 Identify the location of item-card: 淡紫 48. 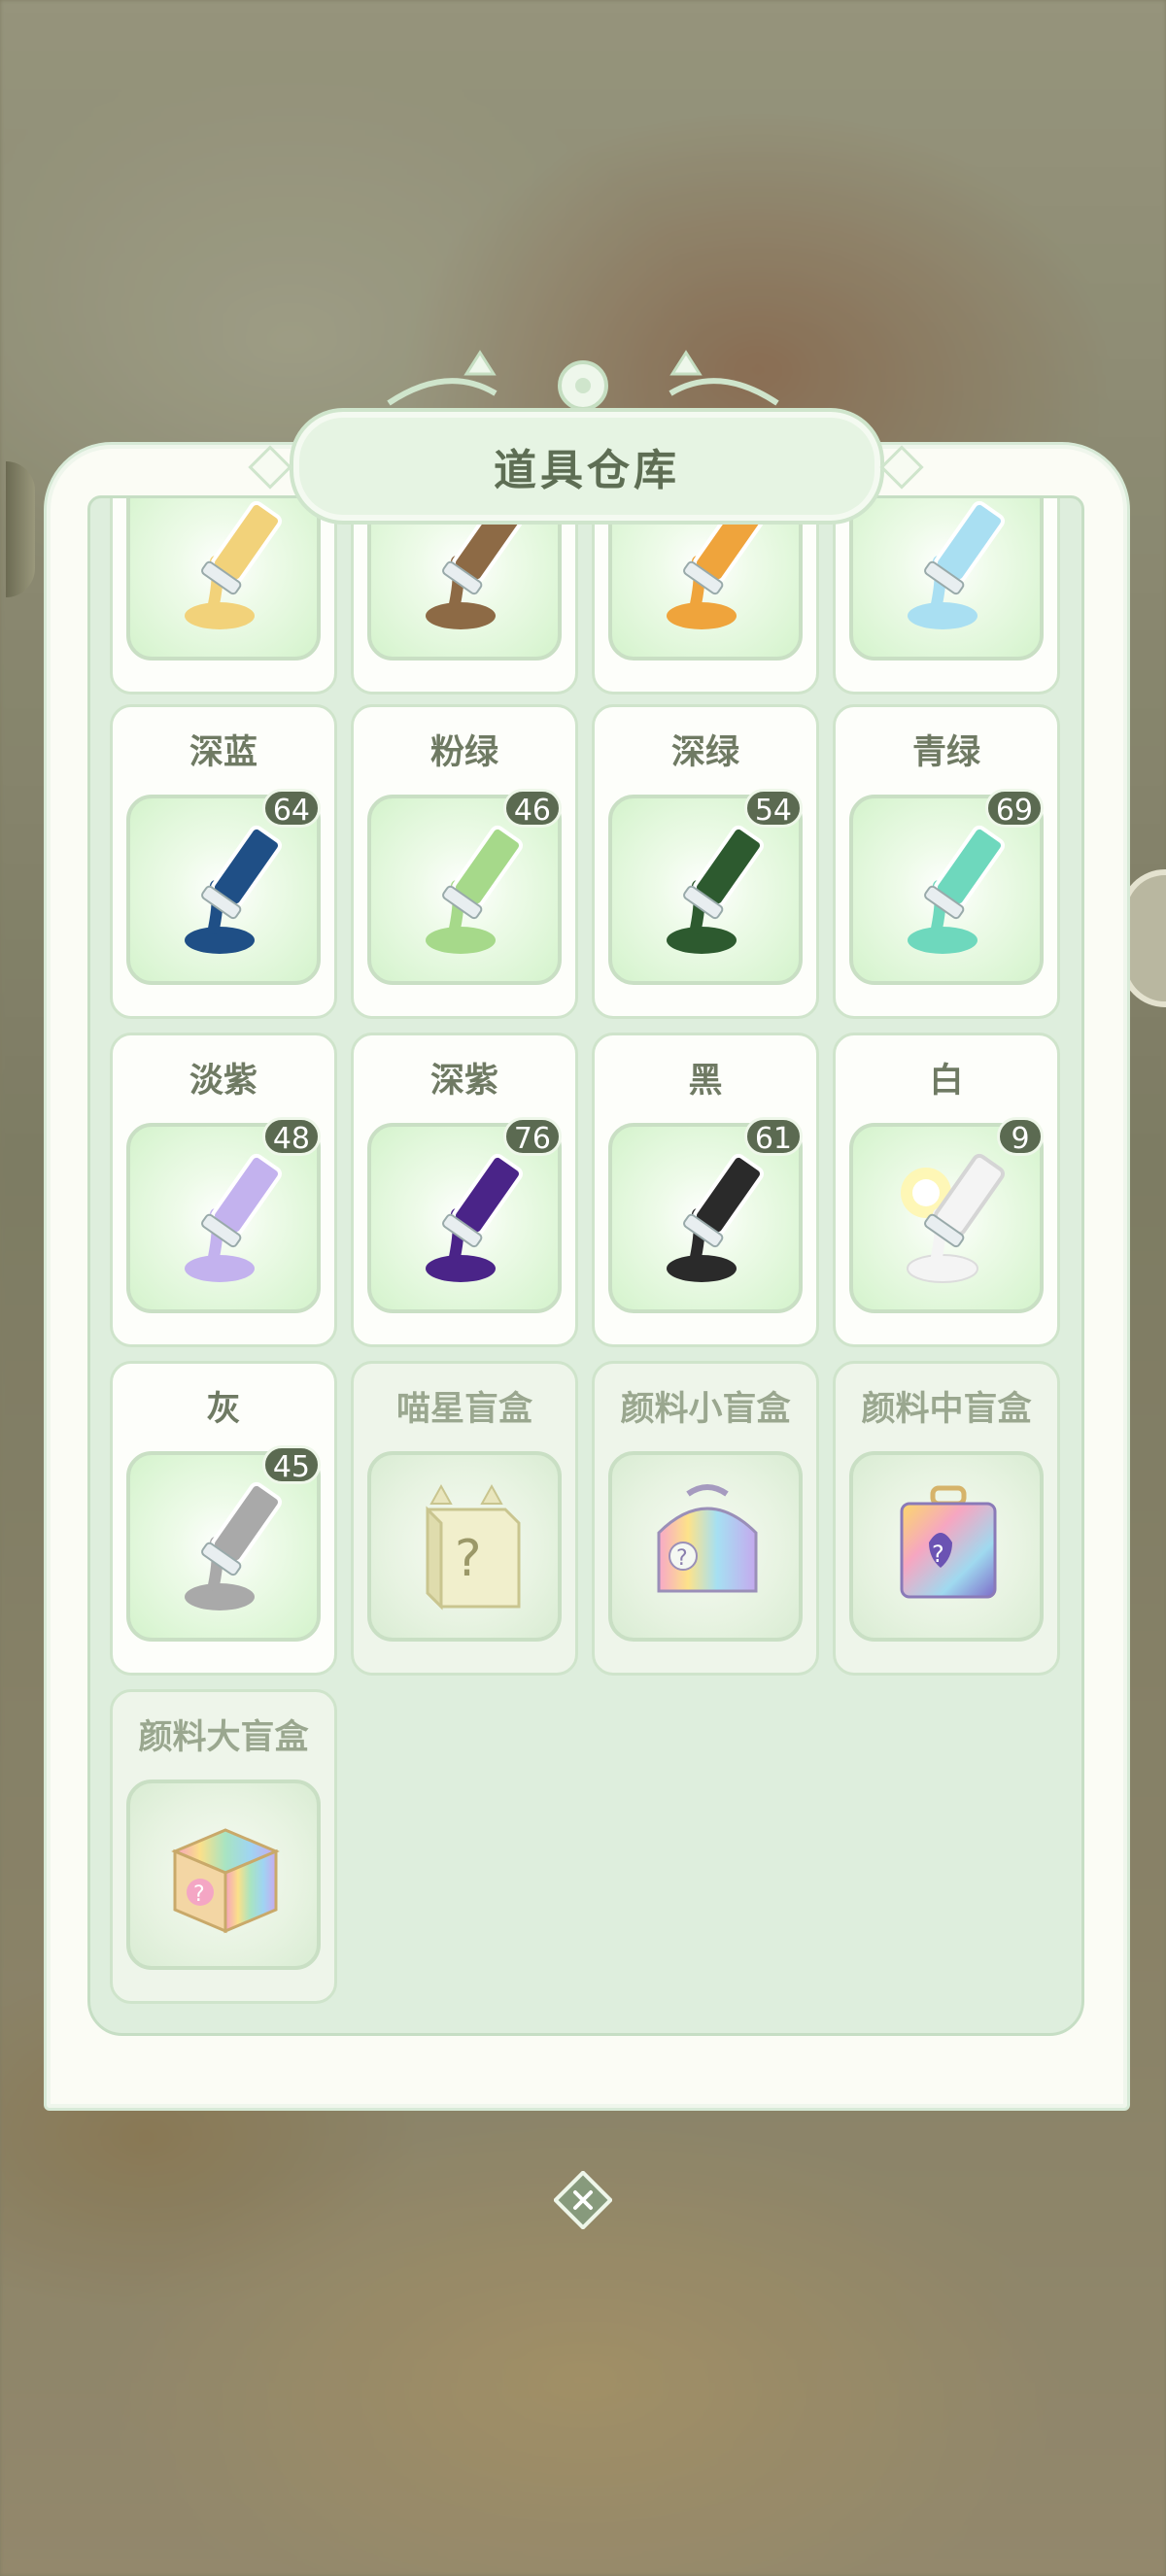
(223, 1190).